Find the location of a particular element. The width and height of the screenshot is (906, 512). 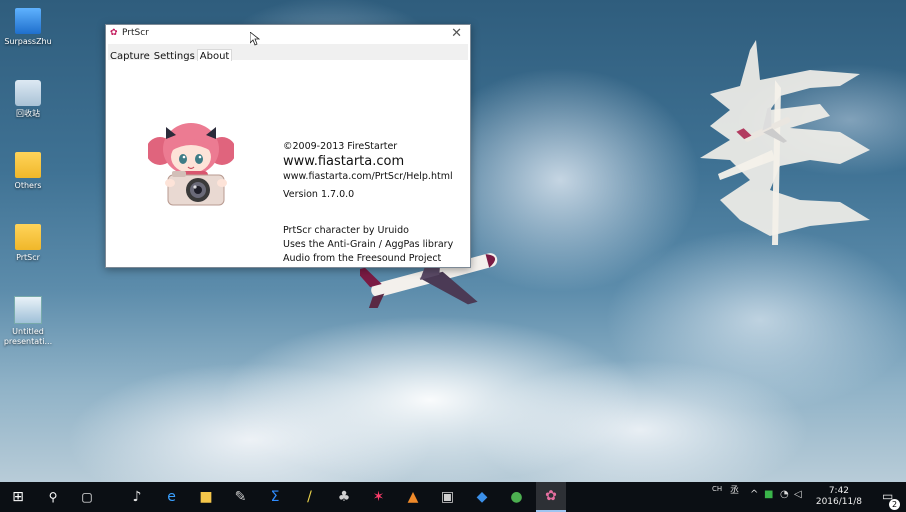

presentation-file-icon is located at coordinates (28, 310).